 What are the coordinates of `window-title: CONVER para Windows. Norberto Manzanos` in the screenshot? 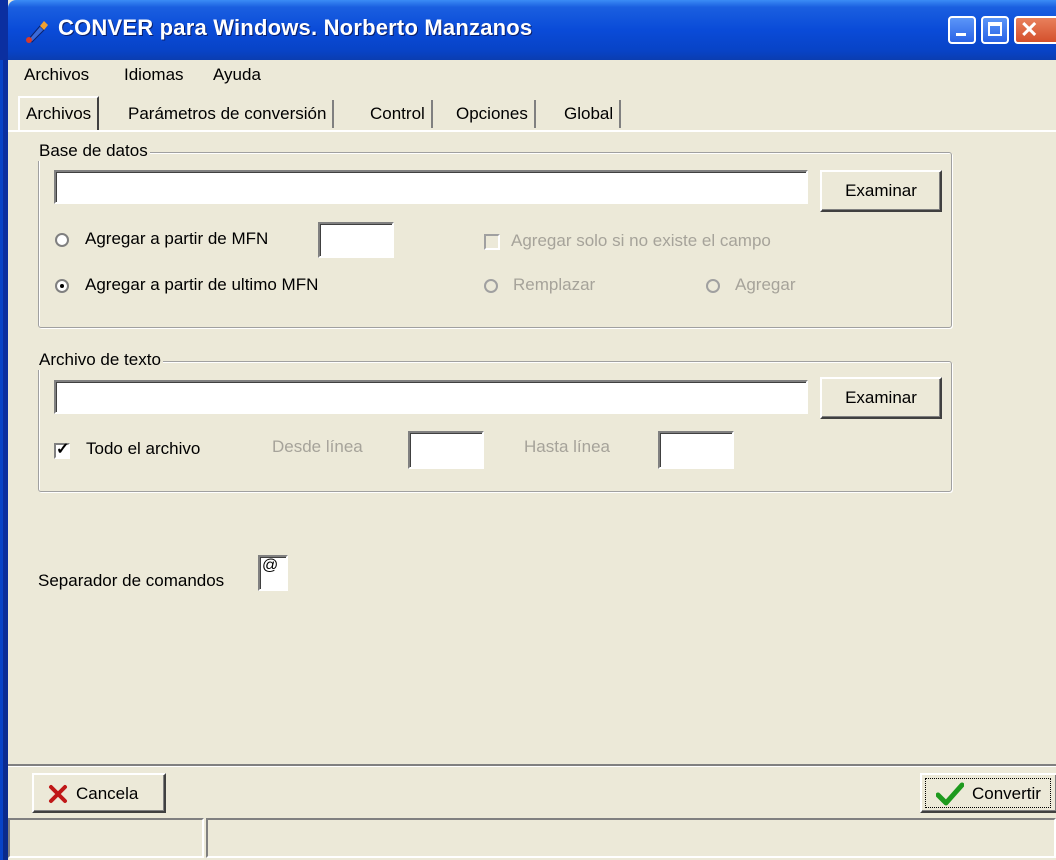 It's located at (295, 27).